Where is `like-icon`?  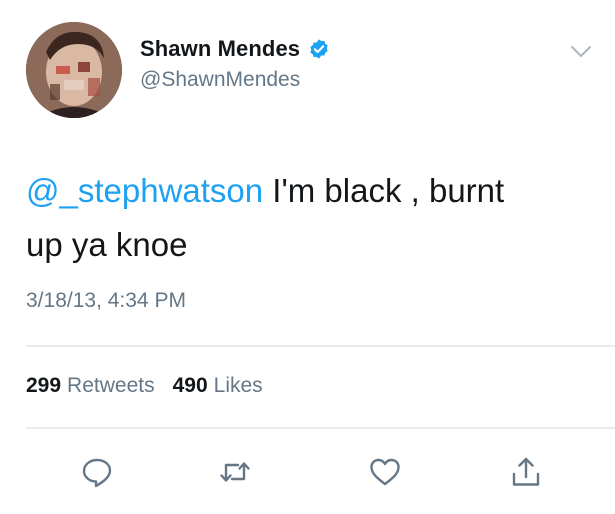
like-icon is located at coordinates (385, 472).